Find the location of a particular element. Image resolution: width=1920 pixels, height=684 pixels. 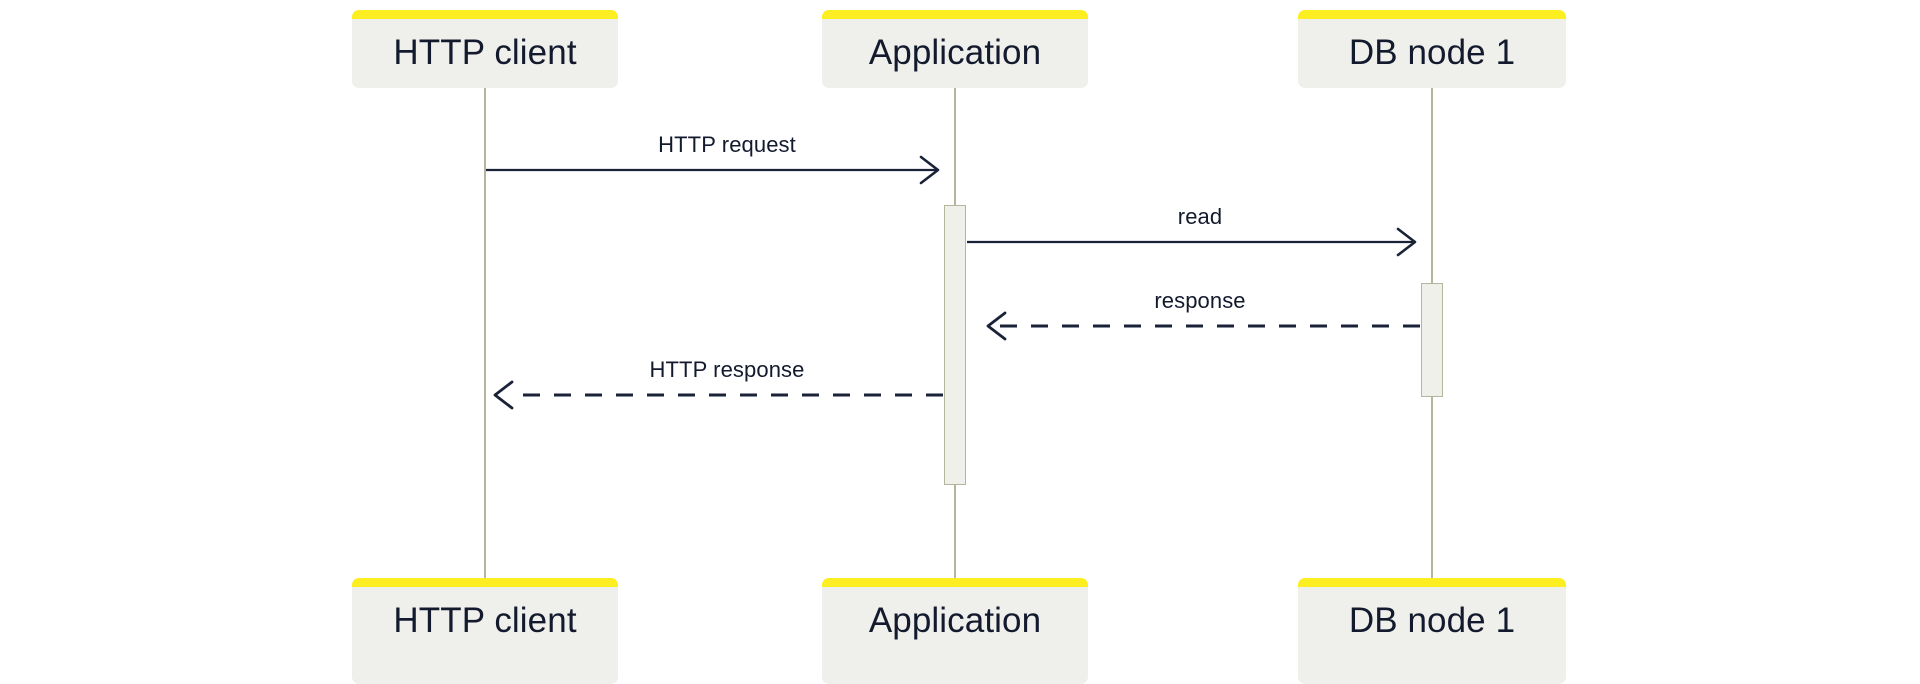

participant-label-application: Application is located at coordinates (955, 52).